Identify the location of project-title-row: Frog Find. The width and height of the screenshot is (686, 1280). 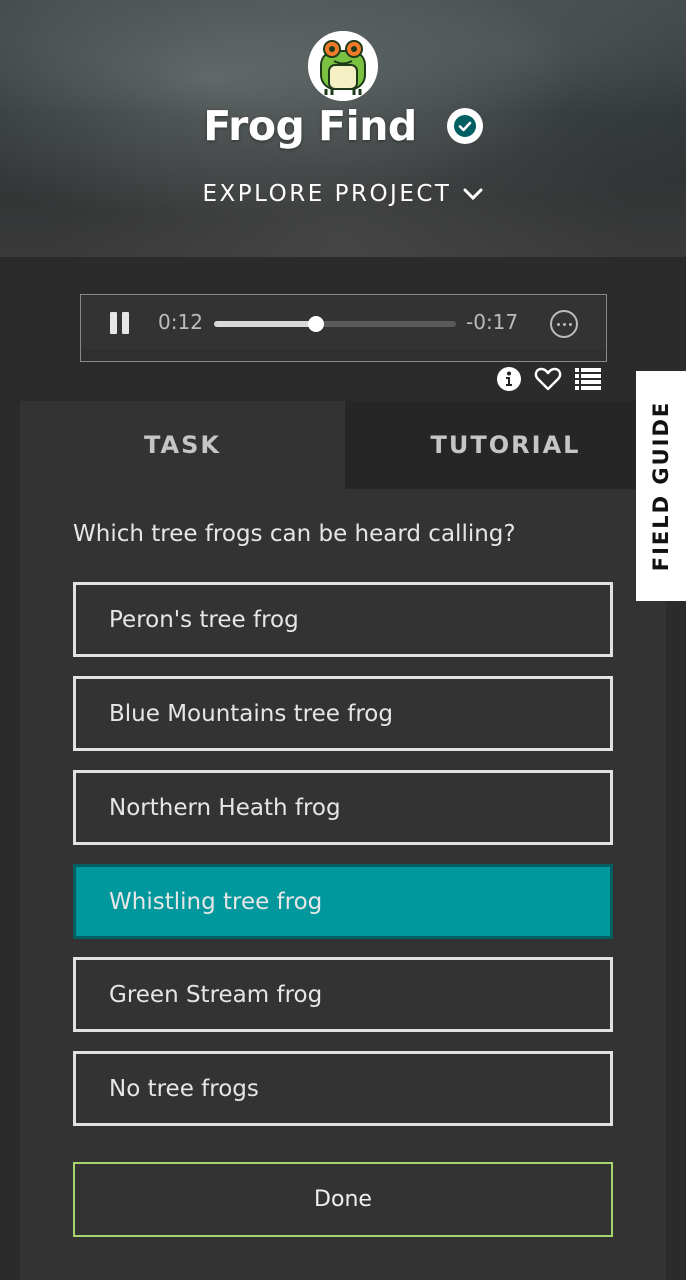
(343, 126).